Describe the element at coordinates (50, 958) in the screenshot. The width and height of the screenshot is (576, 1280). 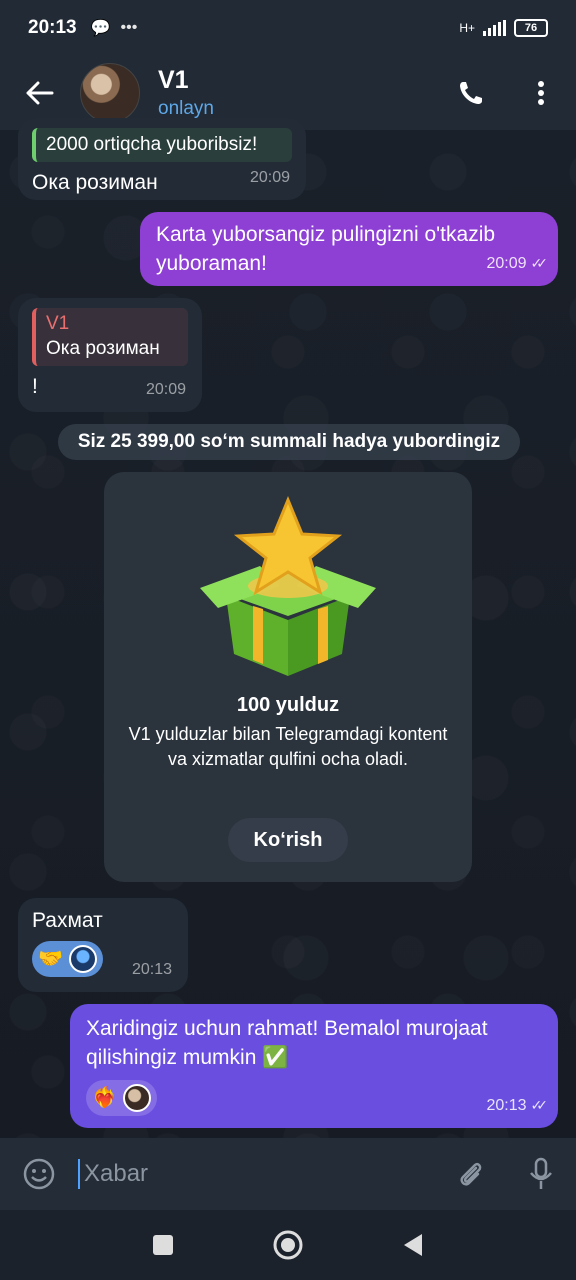
I see `handshake-reaction: 🤝` at that location.